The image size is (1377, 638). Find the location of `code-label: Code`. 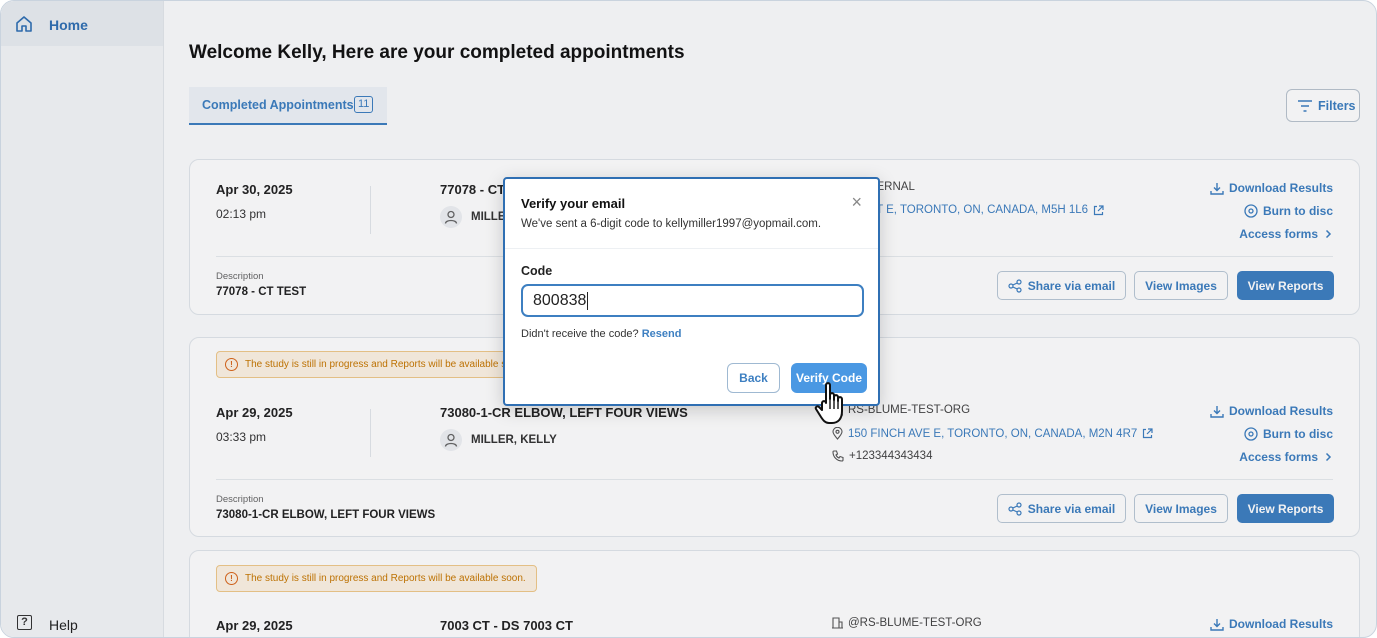

code-label: Code is located at coordinates (537, 271).